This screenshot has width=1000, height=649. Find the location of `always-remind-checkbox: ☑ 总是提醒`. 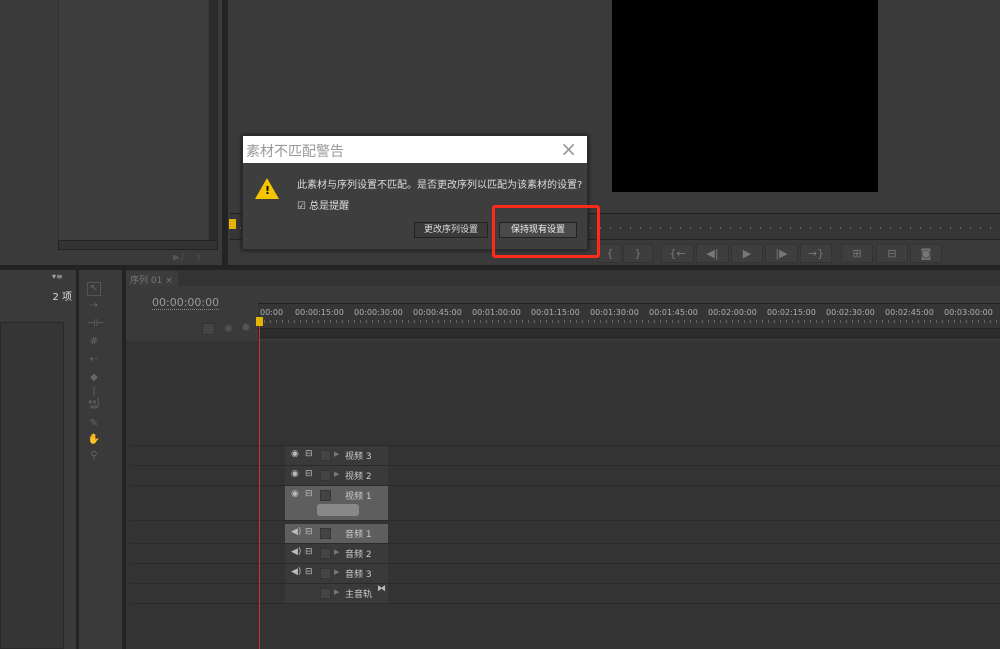

always-remind-checkbox: ☑ 总是提醒 is located at coordinates (323, 204).